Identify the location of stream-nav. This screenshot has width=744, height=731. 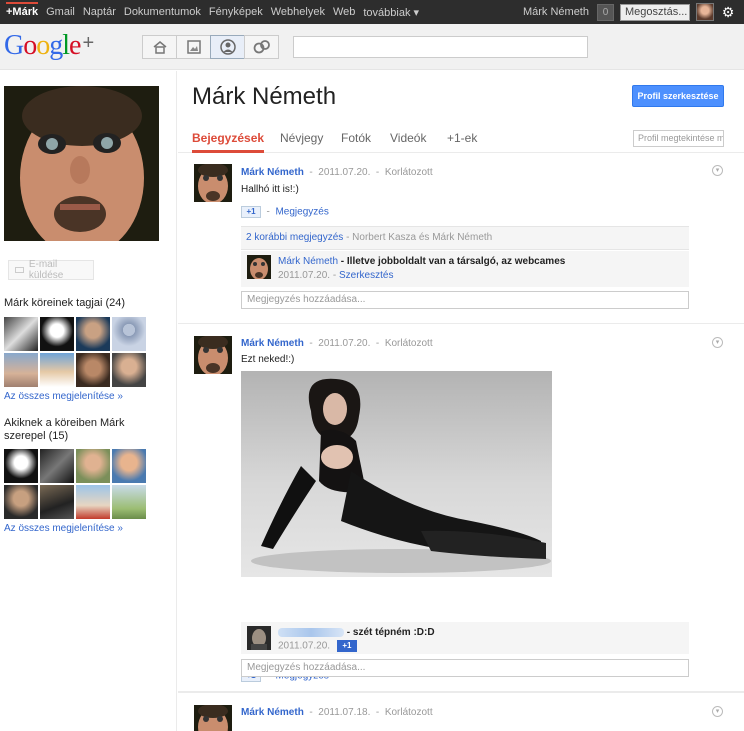
(210, 47).